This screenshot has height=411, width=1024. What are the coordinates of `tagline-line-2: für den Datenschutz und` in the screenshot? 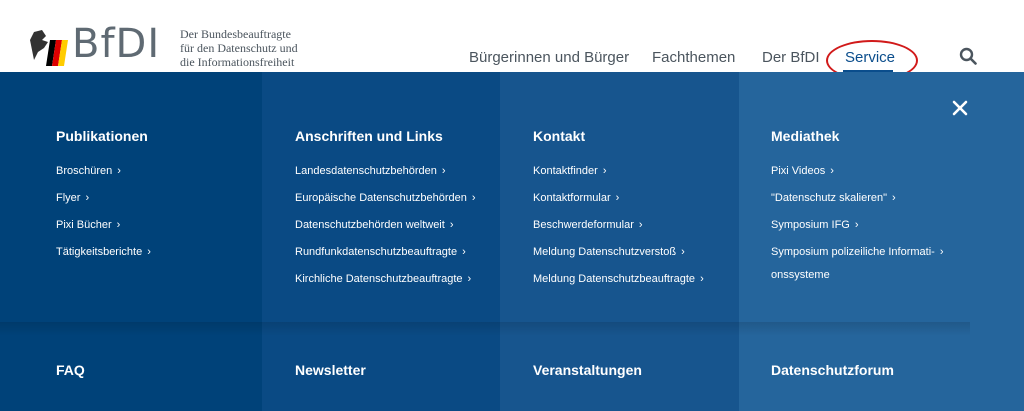 It's located at (239, 48).